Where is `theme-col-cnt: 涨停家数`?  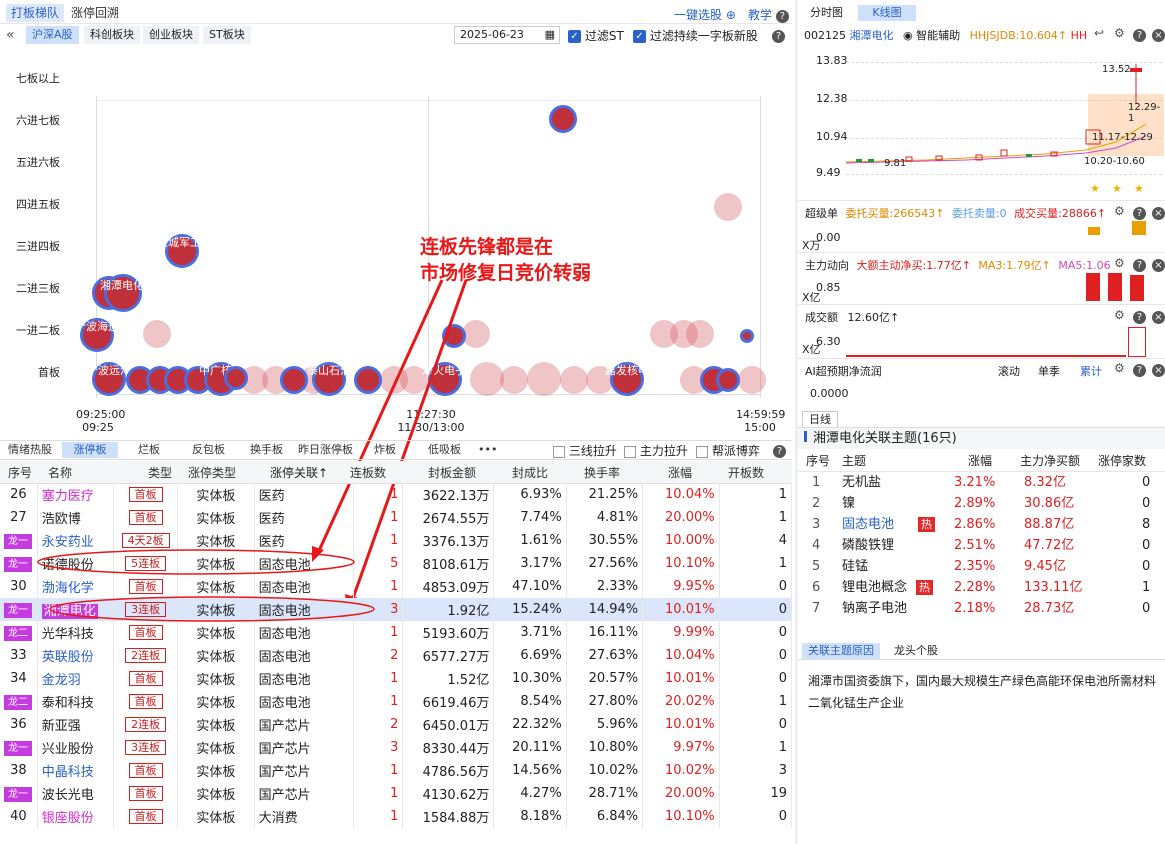 theme-col-cnt: 涨停家数 is located at coordinates (1122, 461).